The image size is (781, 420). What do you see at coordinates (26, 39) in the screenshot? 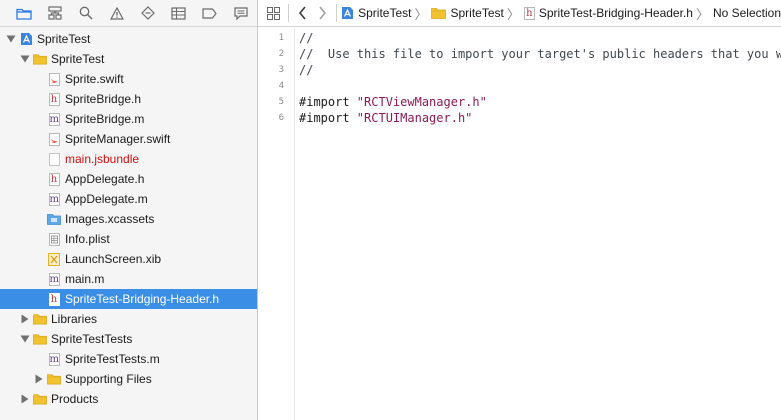
I see `xcode-project-icon` at bounding box center [26, 39].